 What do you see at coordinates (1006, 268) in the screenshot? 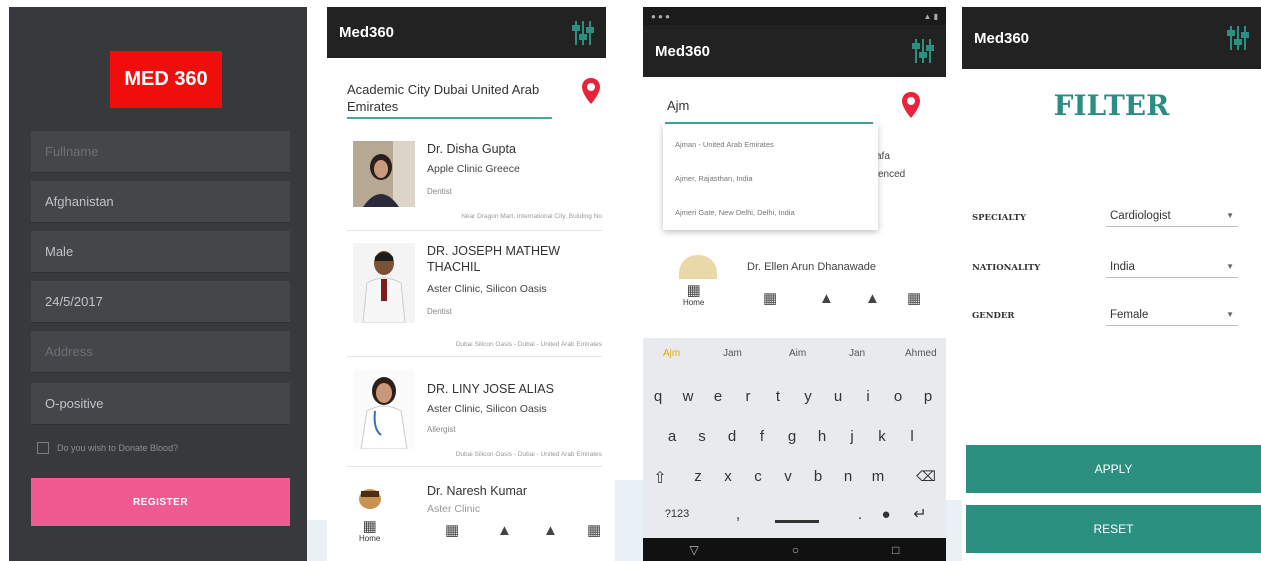
I see `nationality-label: NATIONALITY` at bounding box center [1006, 268].